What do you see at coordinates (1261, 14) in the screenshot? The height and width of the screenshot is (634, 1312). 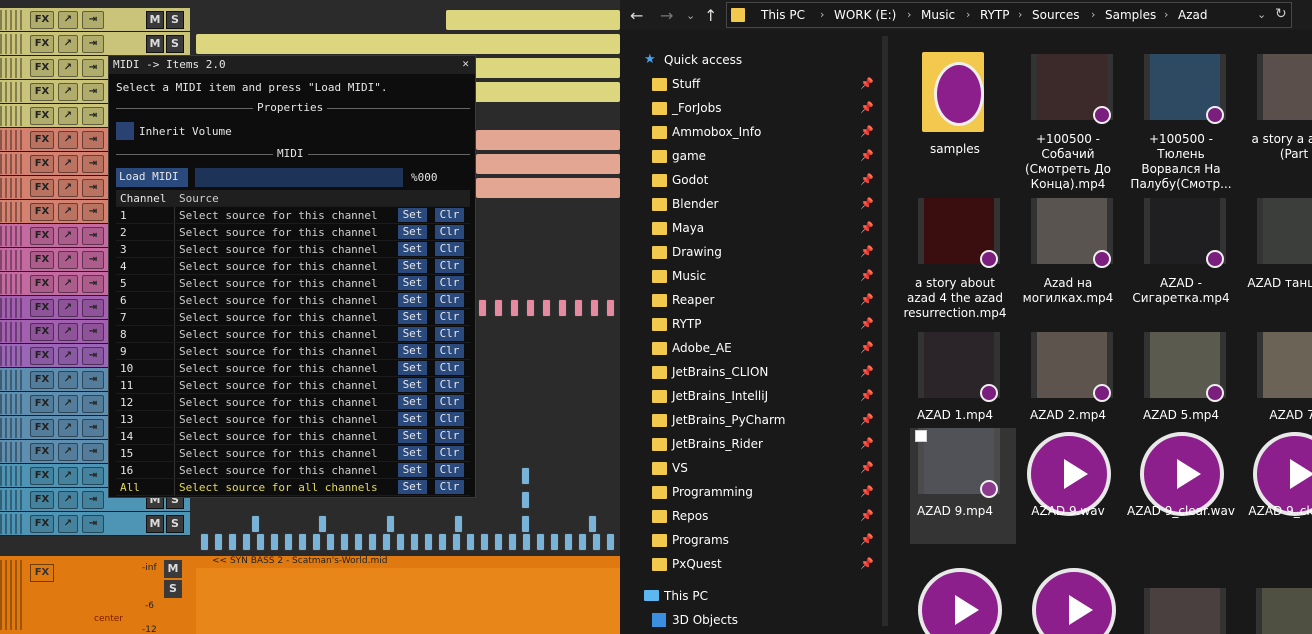 I see `chevron-down-icon: ⌄` at bounding box center [1261, 14].